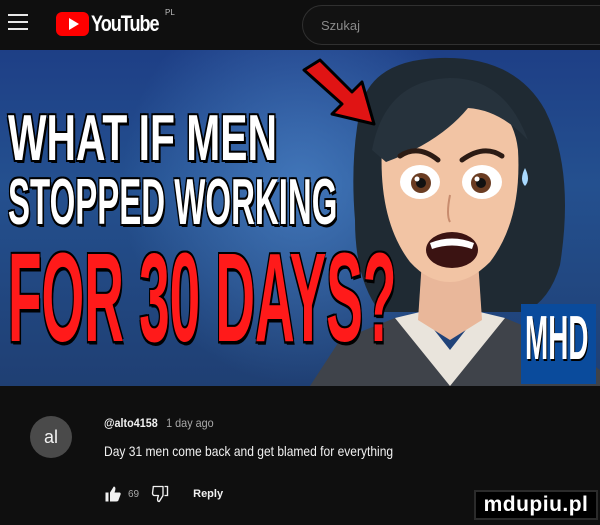 The image size is (600, 525). Describe the element at coordinates (173, 202) in the screenshot. I see `headline-line-2: STOPPED WORKING` at that location.